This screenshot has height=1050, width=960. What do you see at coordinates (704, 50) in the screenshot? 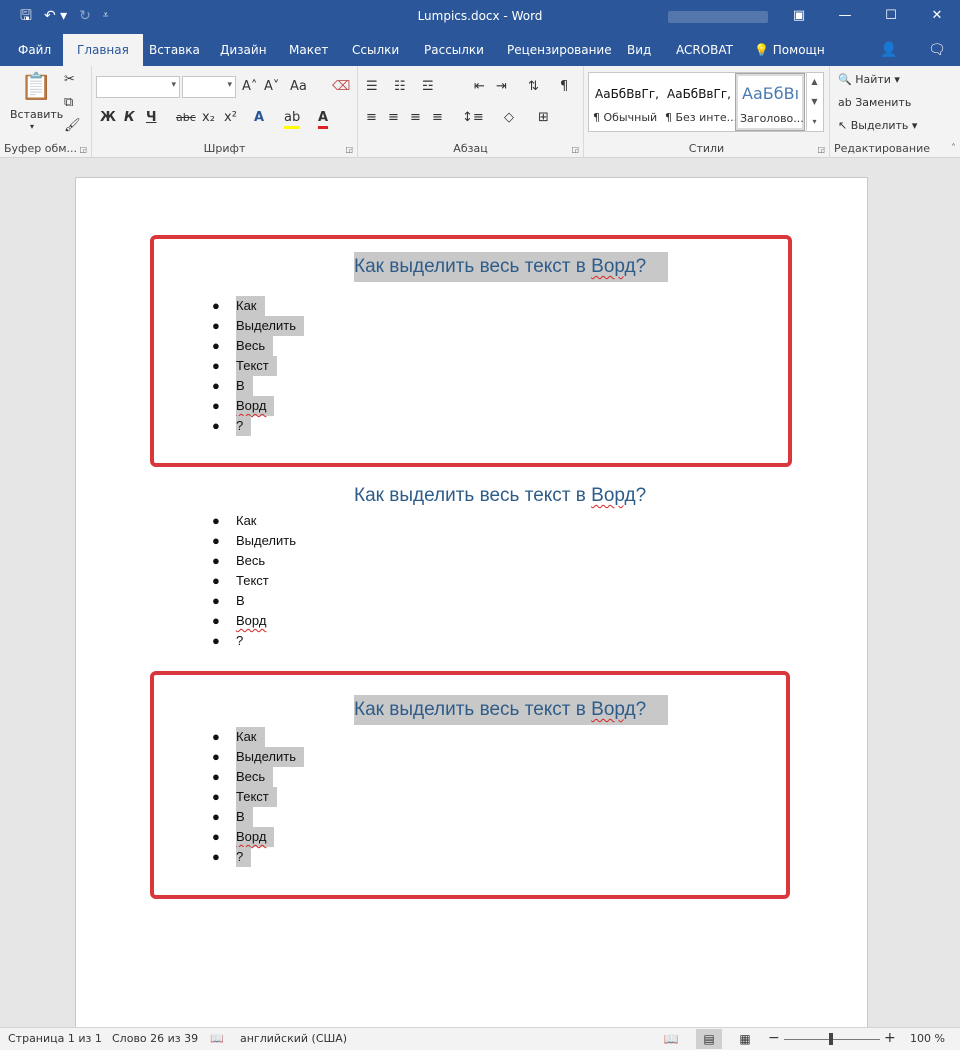
I see `tab-acrobat: ACROBAT` at bounding box center [704, 50].